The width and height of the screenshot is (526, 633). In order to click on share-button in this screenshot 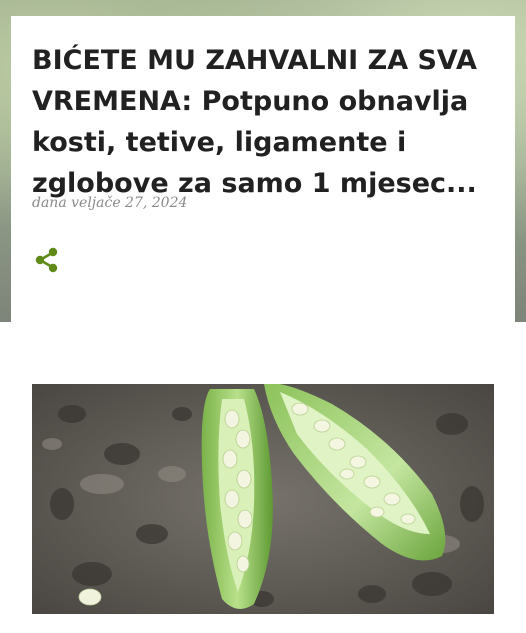, I will do `click(47, 260)`.